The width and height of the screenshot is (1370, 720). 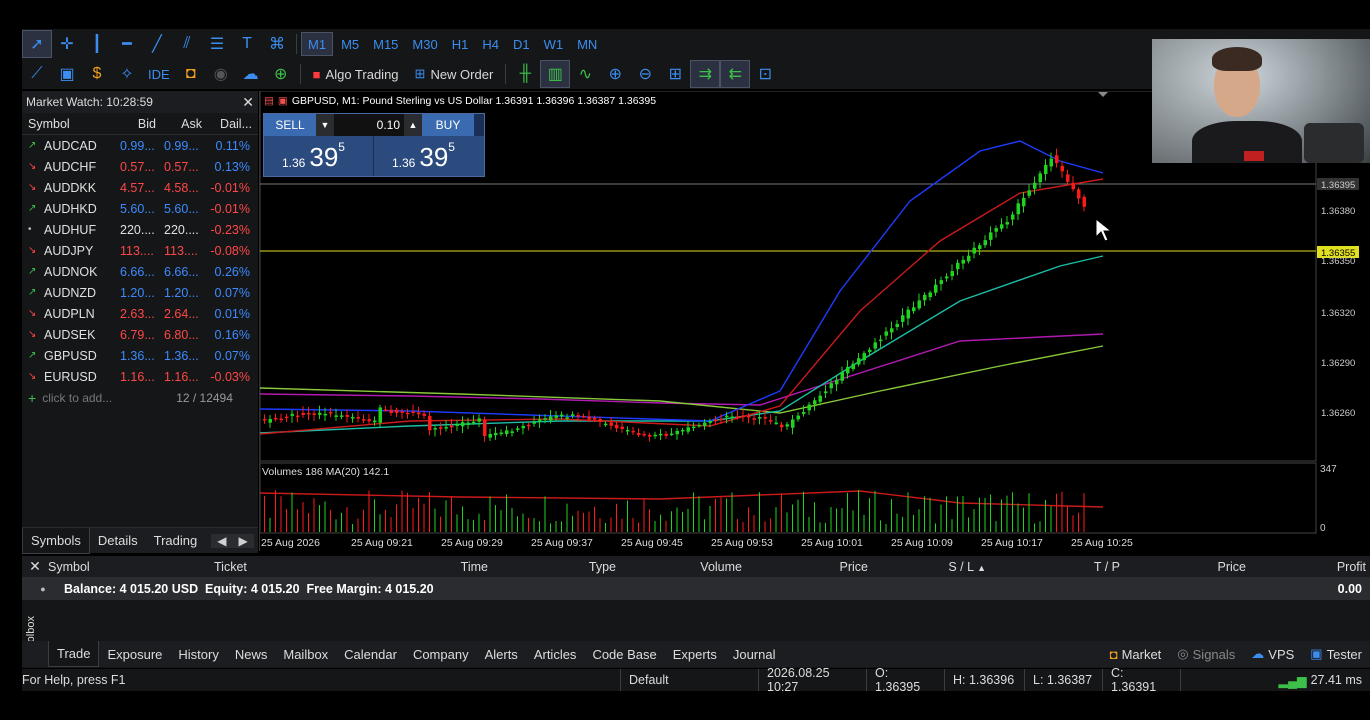 I want to click on col-sl: S / L ▲, so click(x=927, y=567).